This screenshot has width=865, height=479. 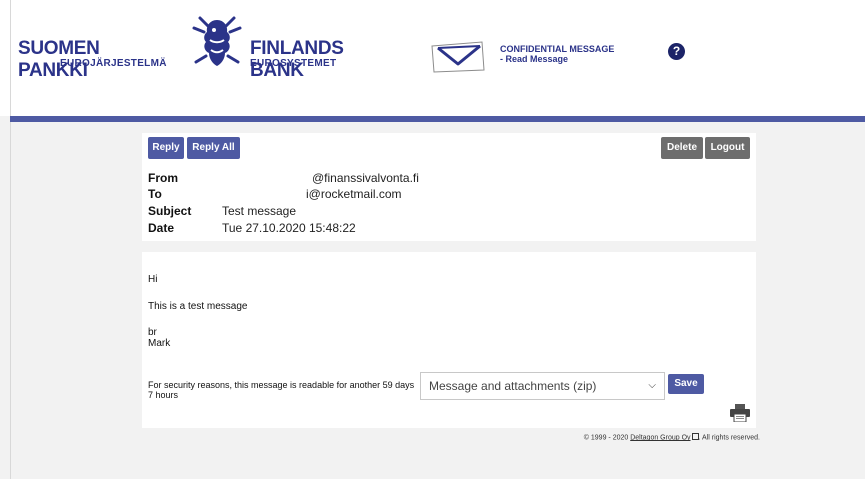 I want to click on reply-all-button: Reply All, so click(x=213, y=148).